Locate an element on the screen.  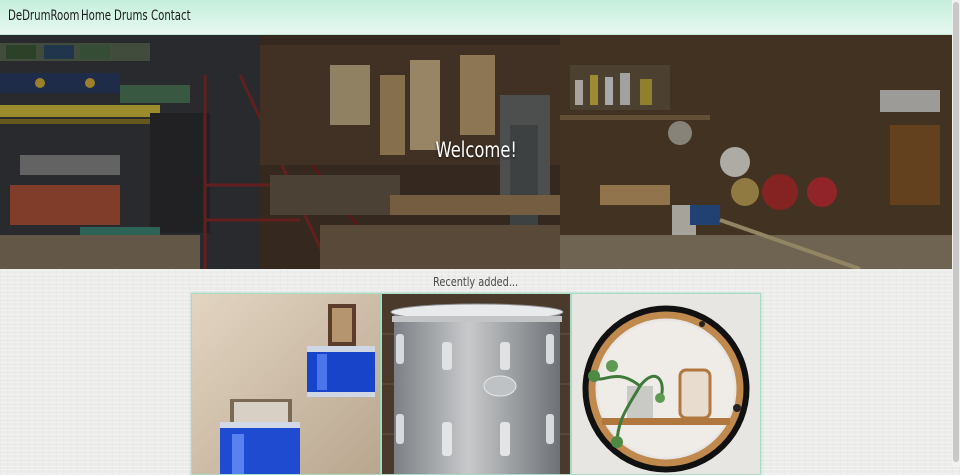
nav-link-drums: Drums is located at coordinates (131, 16).